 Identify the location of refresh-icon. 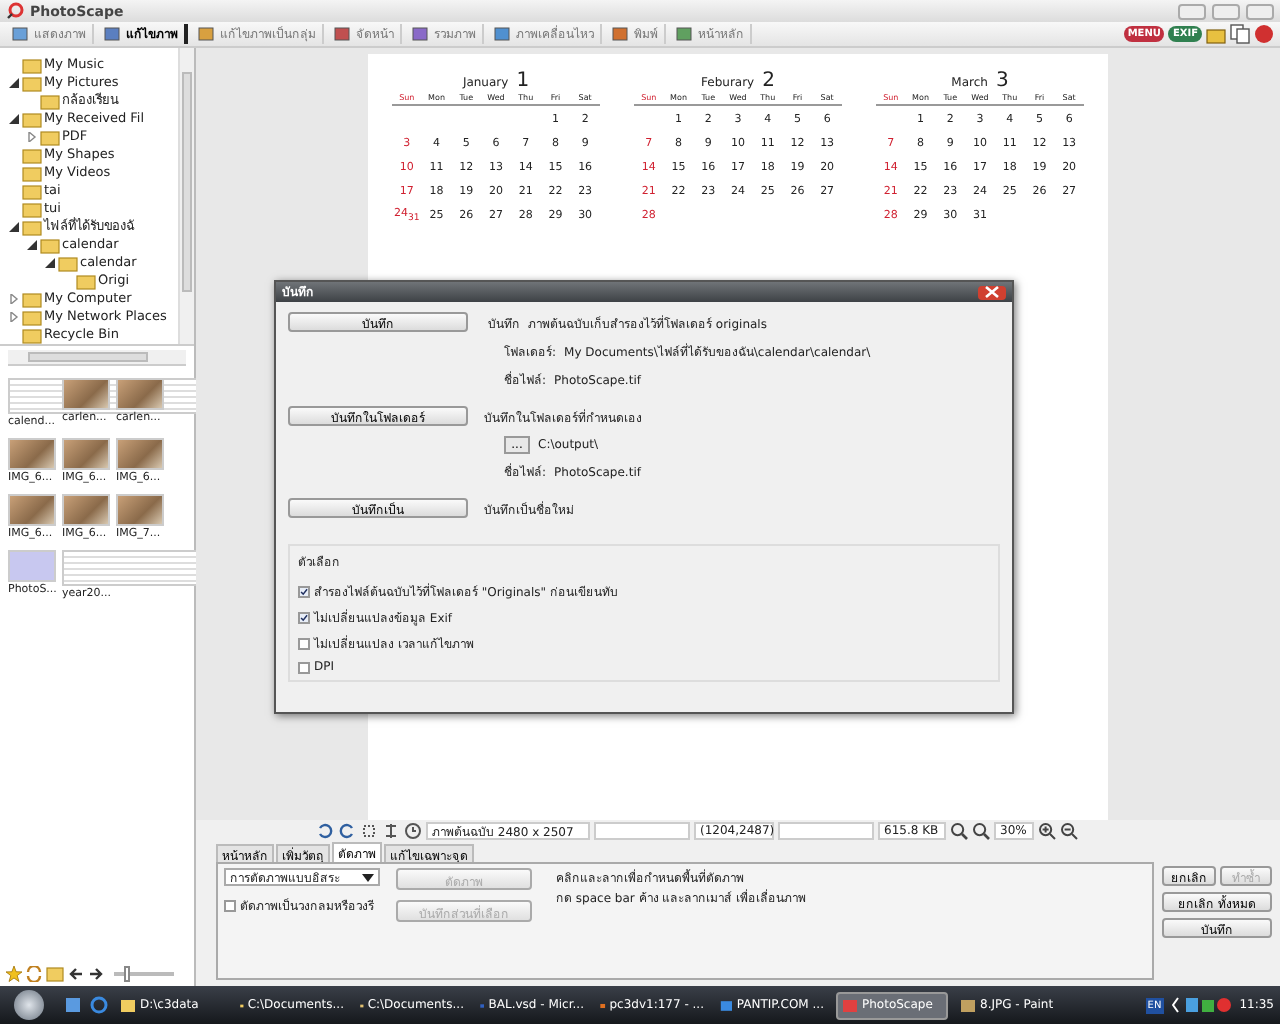
(34, 974).